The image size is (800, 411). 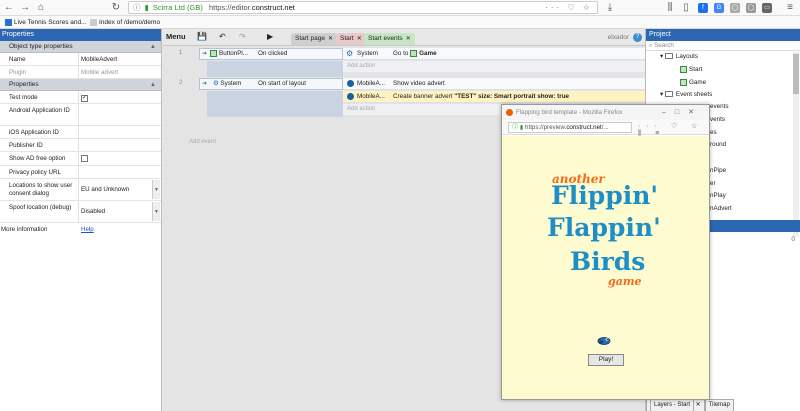 What do you see at coordinates (610, 8) in the screenshot?
I see `download-icon: ⤓` at bounding box center [610, 8].